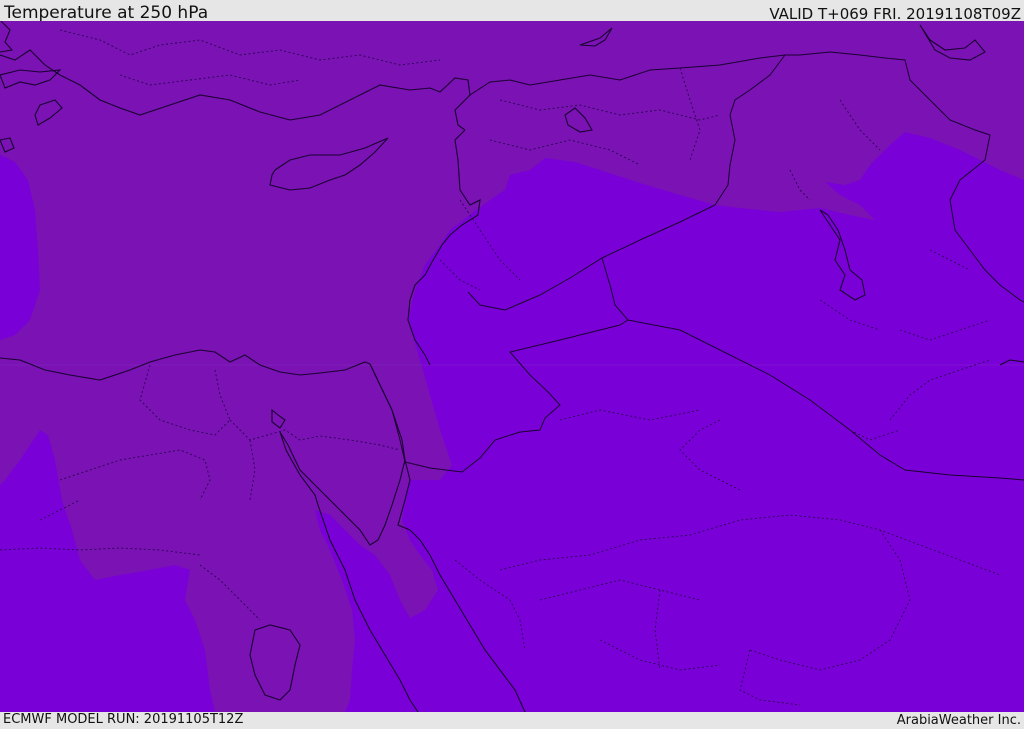 This screenshot has height=729, width=1024. What do you see at coordinates (106, 13) in the screenshot?
I see `map-title: Temperature at 250 hPa` at bounding box center [106, 13].